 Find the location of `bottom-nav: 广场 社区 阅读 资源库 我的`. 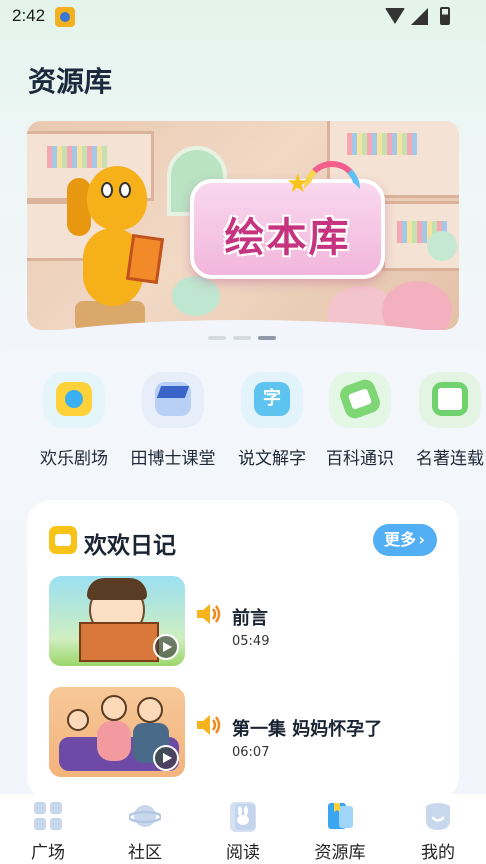

bottom-nav: 广场 社区 阅读 资源库 我的 is located at coordinates (243, 829).